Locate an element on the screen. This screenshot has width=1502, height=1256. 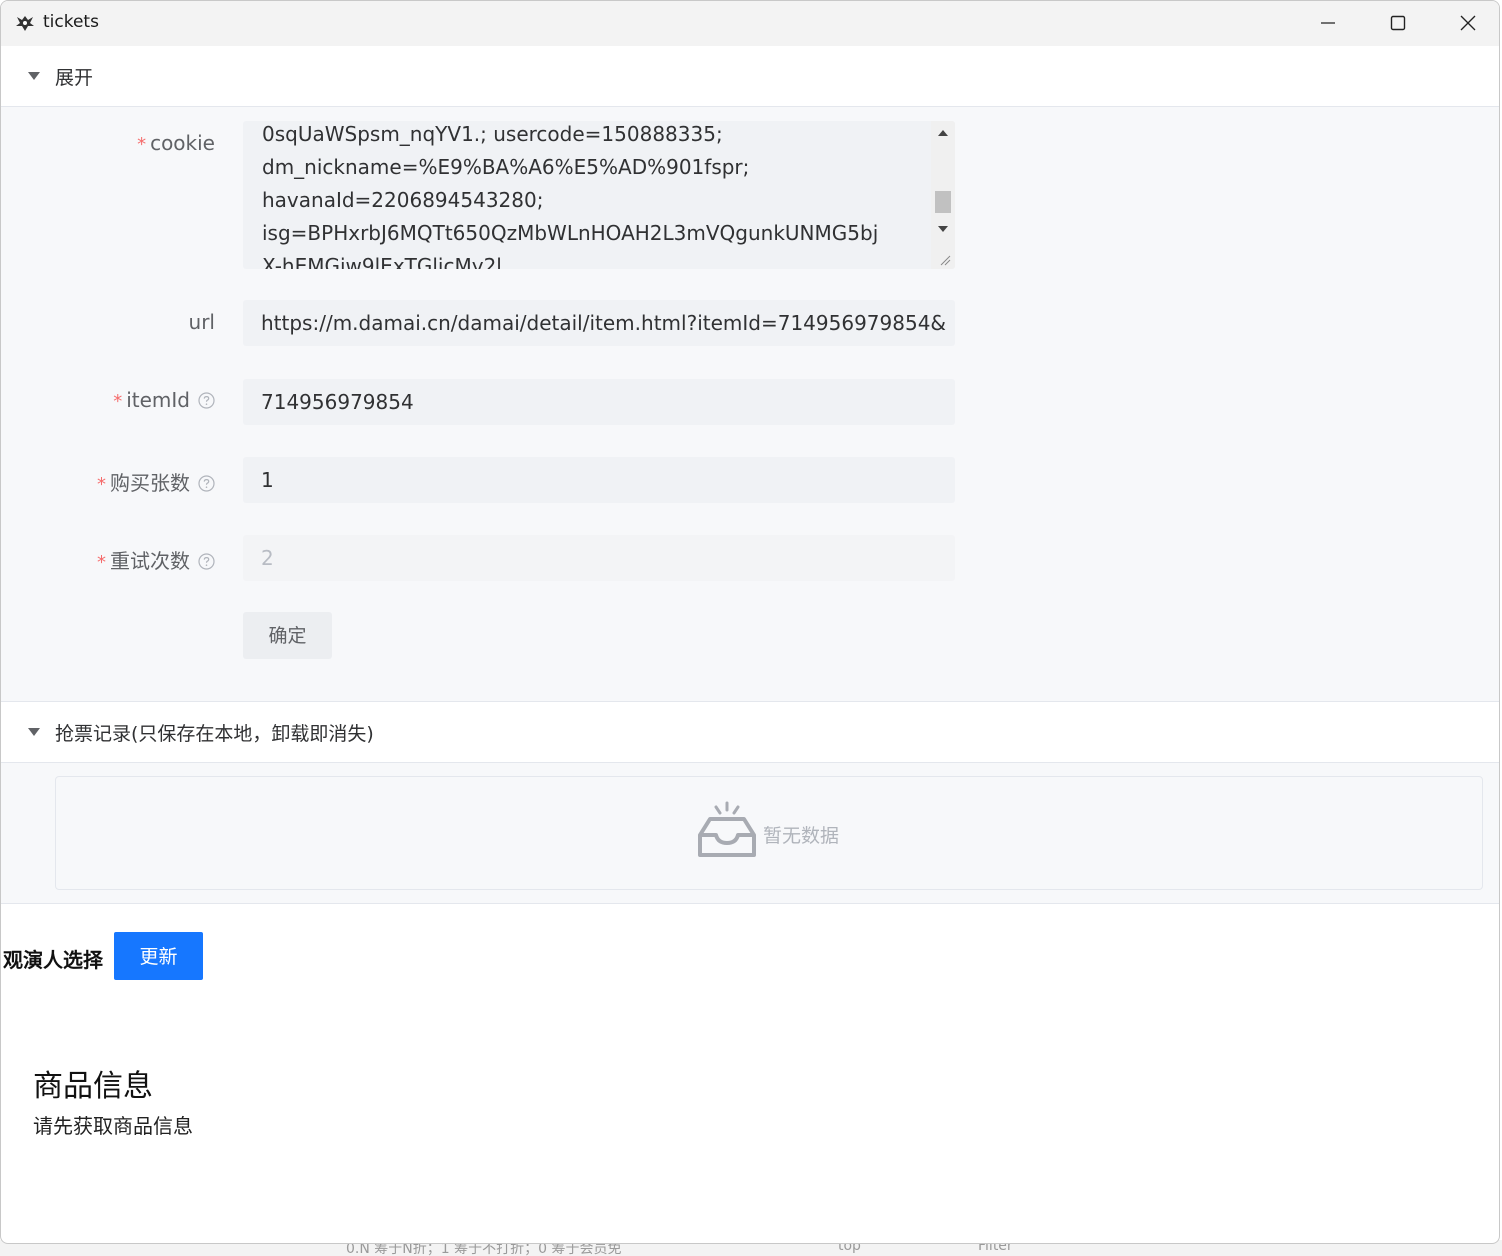
empty-text: 暂无数据 is located at coordinates (801, 836).